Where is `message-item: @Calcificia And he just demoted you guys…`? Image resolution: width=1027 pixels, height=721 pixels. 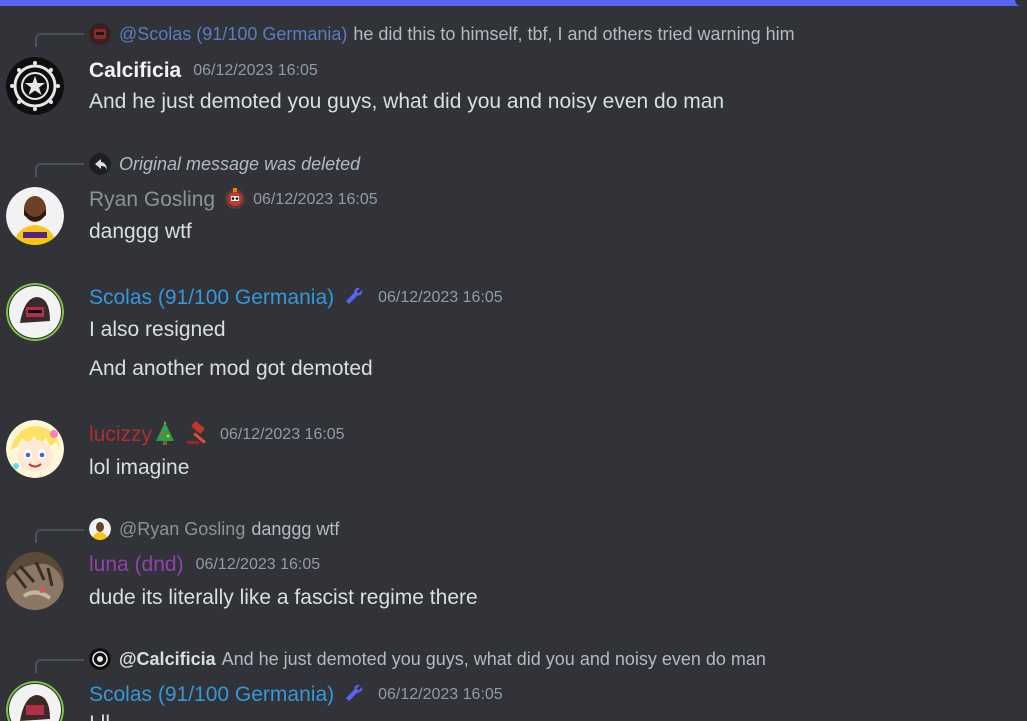 message-item: @Calcificia And he just demoted you guys… is located at coordinates (513, 683).